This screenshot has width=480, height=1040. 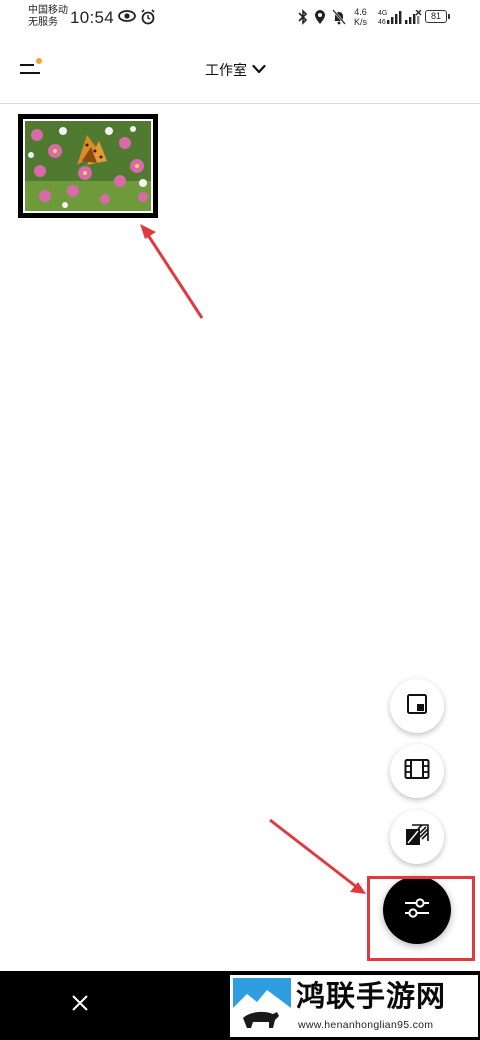 I want to click on arrow-to-adjust, so click(x=314, y=854).